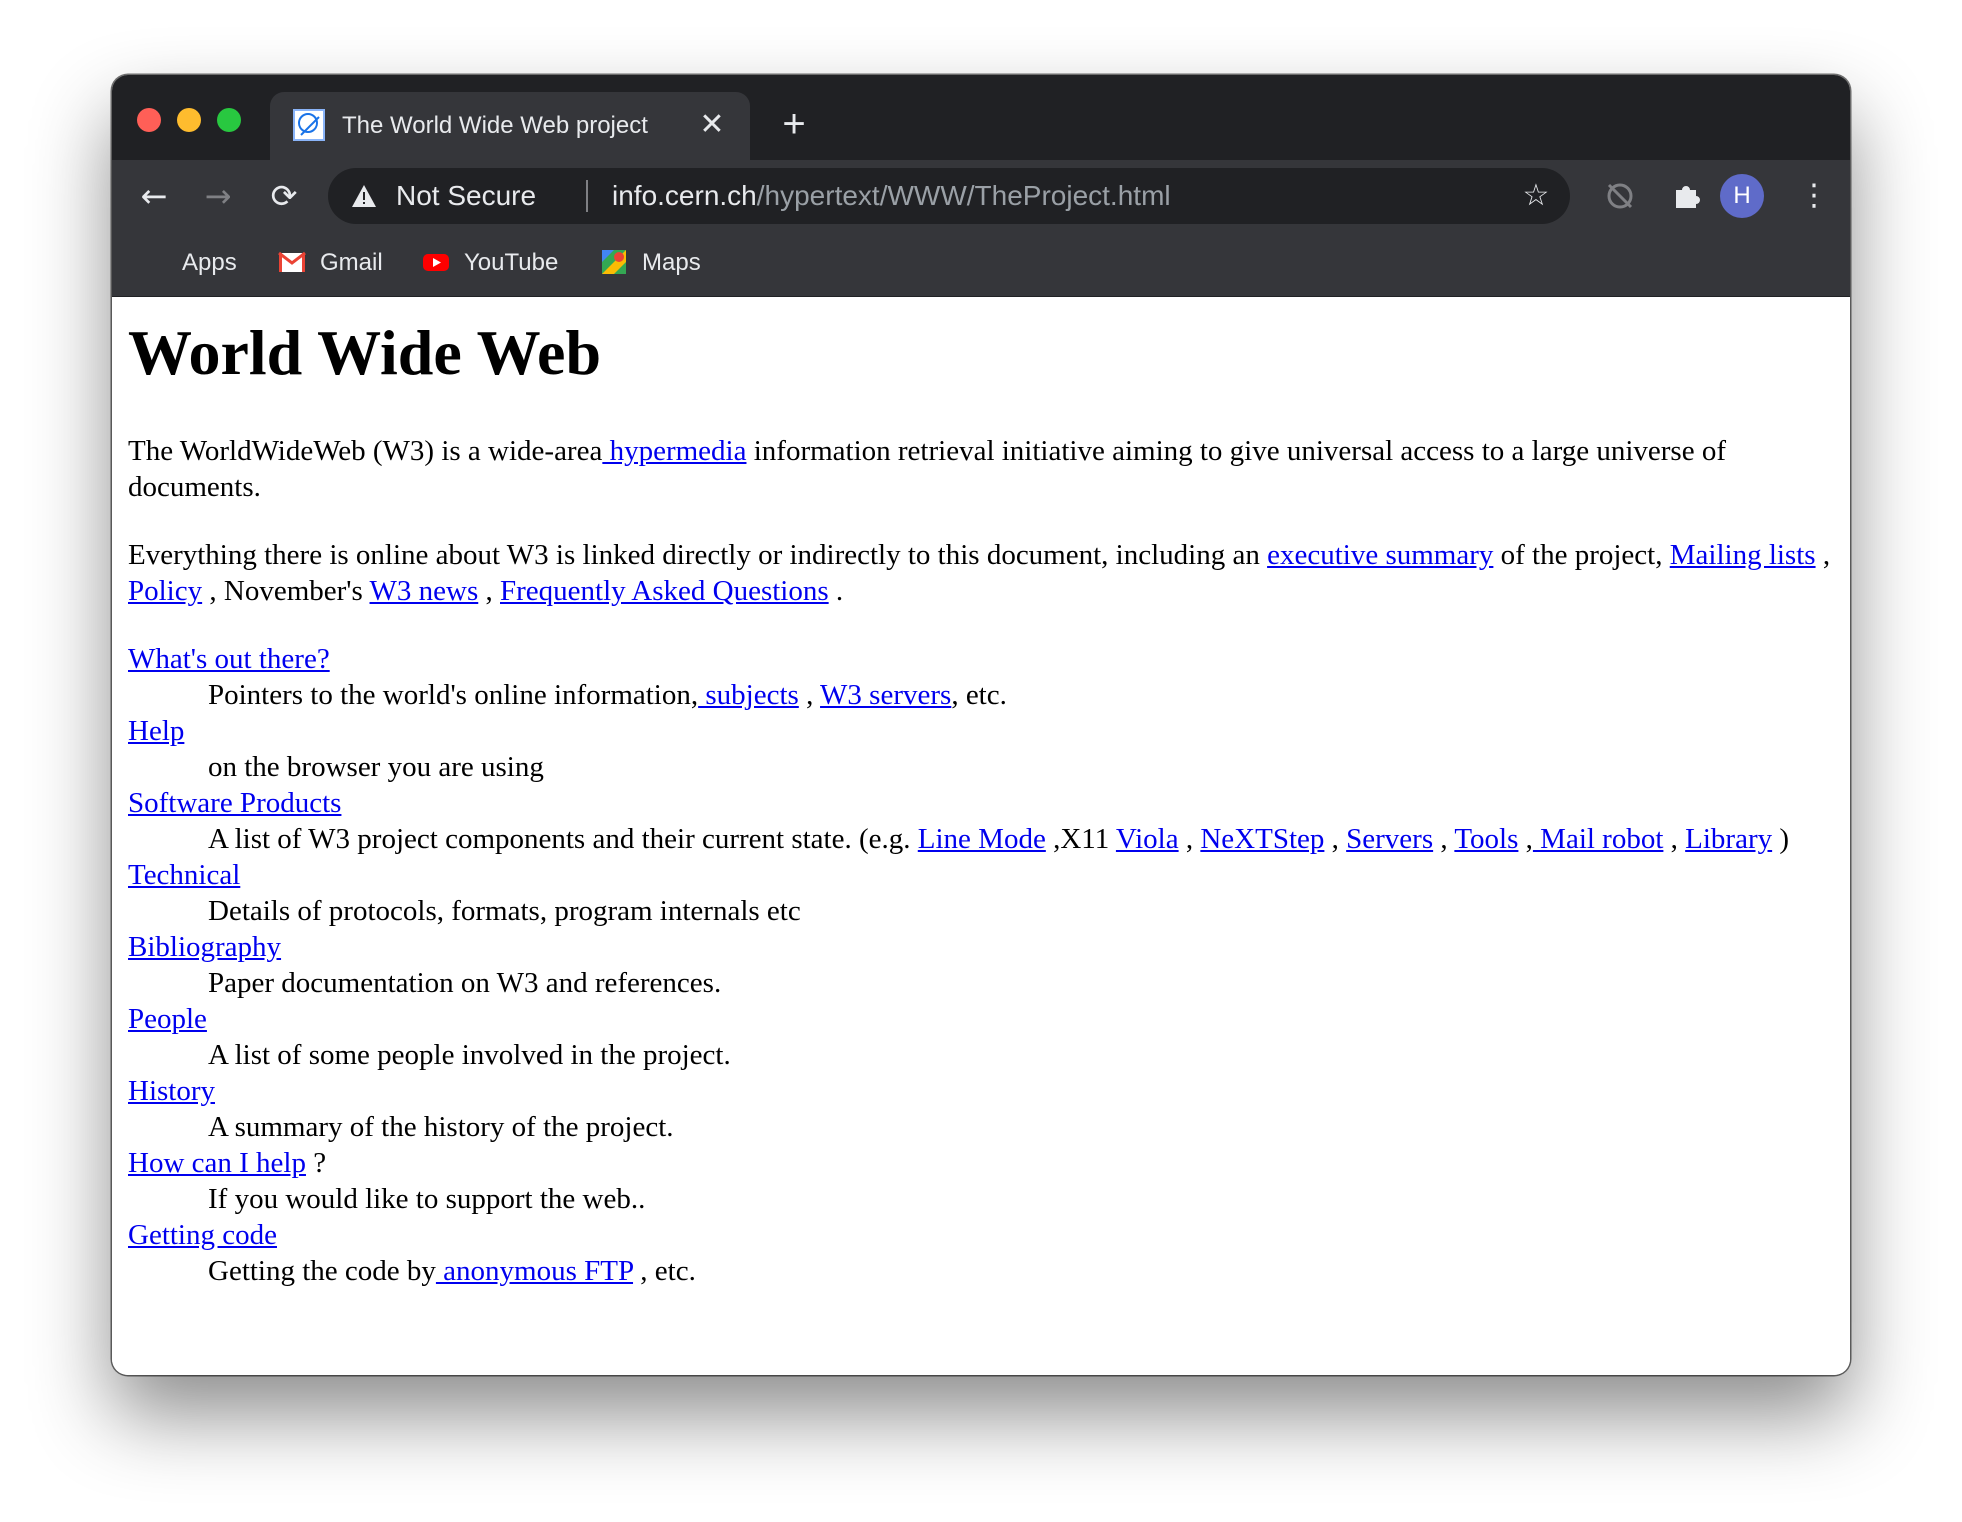  I want to click on link-nextstep: NeXTStep, so click(1262, 839).